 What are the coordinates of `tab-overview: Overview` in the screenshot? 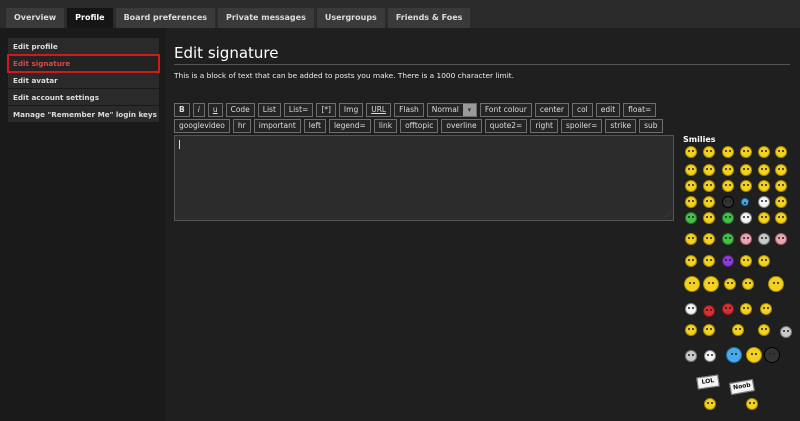 It's located at (35, 18).